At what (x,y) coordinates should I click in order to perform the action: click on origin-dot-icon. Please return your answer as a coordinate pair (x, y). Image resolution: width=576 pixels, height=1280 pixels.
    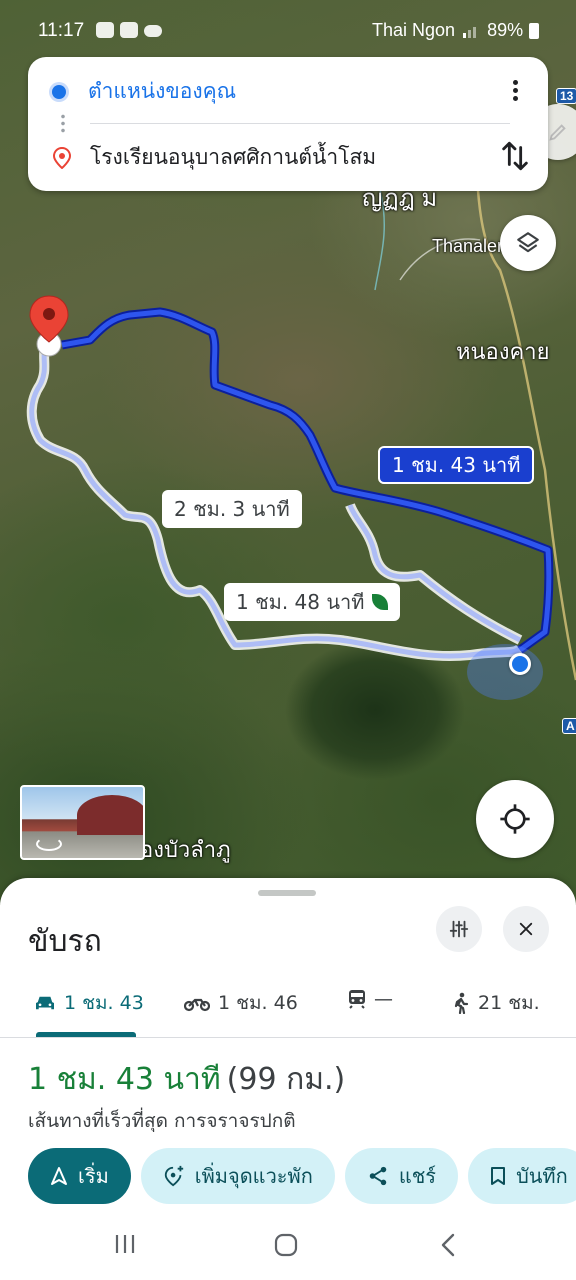
    Looking at the image, I should click on (59, 91).